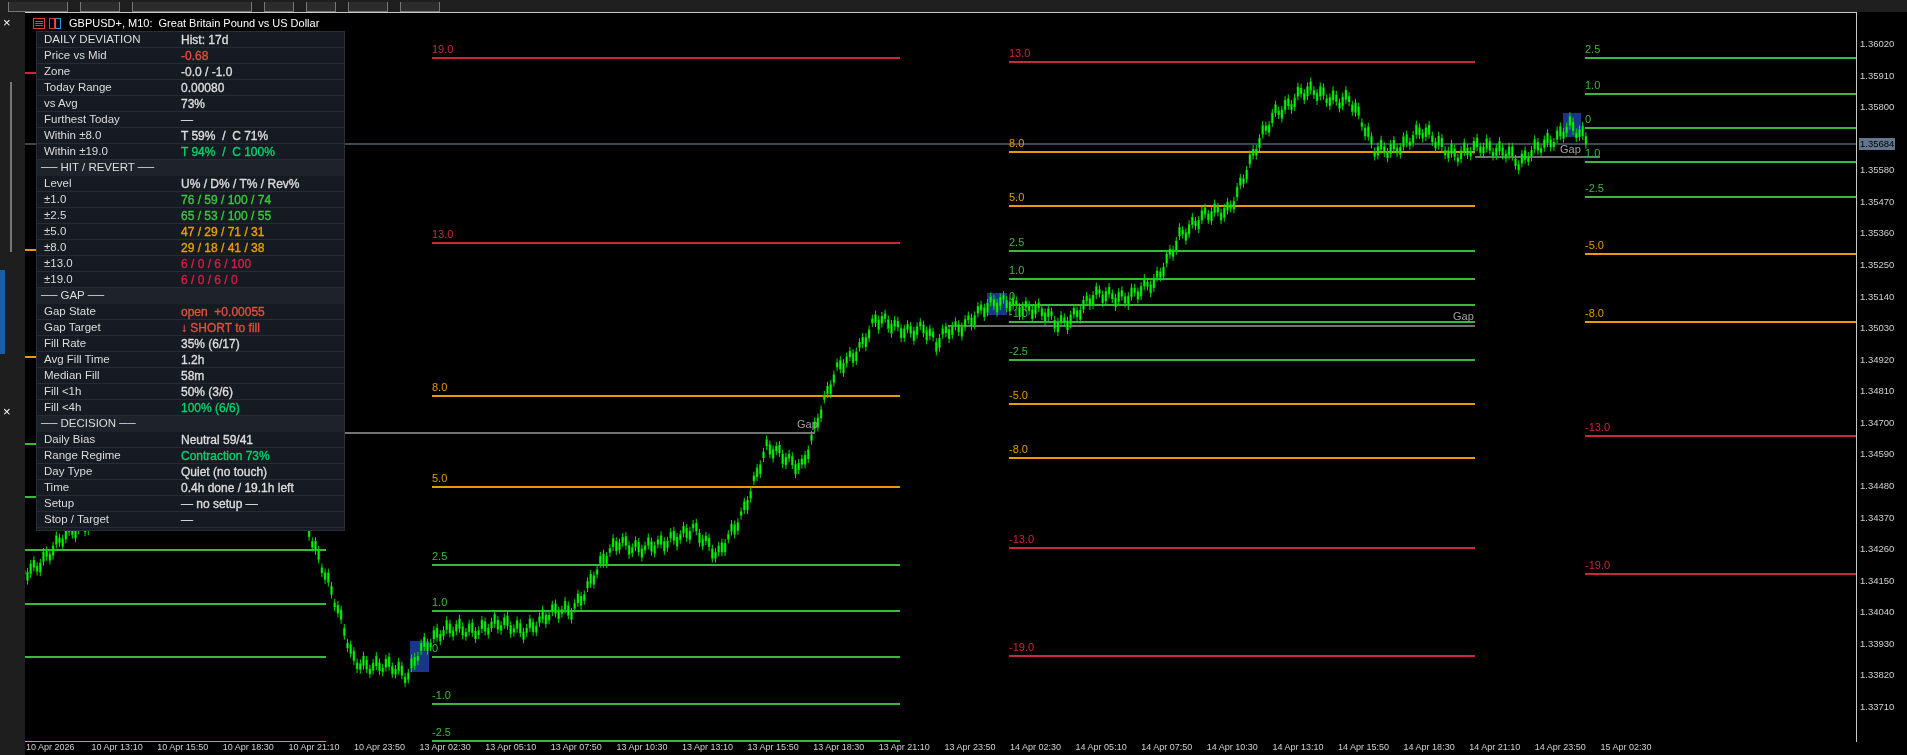 This screenshot has width=1907, height=755. I want to click on row-value: 6 / 0 / 6 / 100, so click(216, 264).